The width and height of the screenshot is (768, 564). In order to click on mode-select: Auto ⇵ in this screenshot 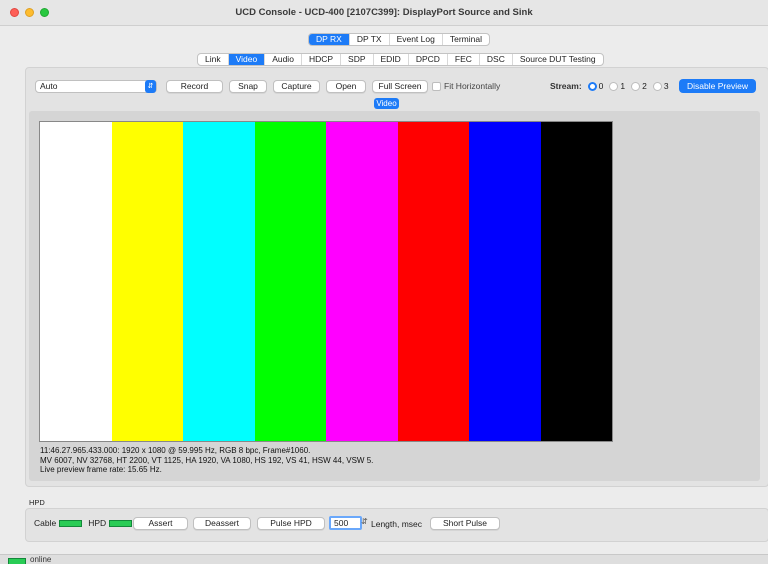, I will do `click(96, 86)`.